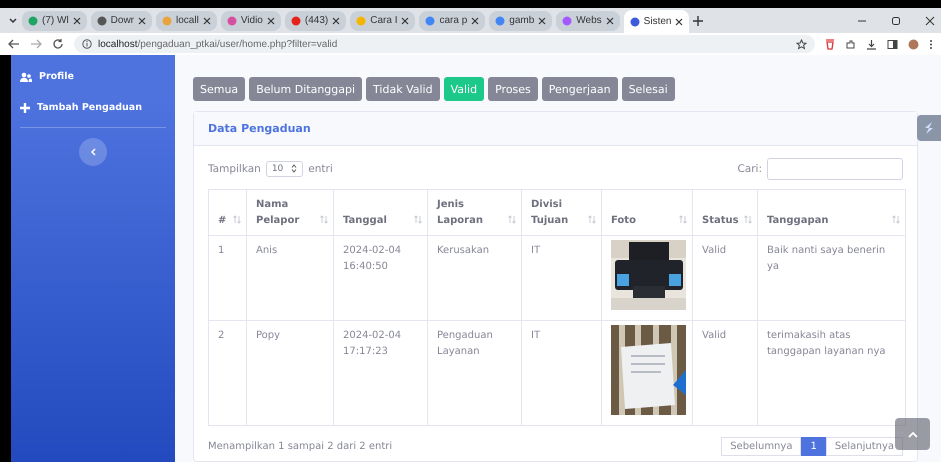 This screenshot has height=462, width=941. Describe the element at coordinates (381, 373) in the screenshot. I see `table-cell: 2024-02-04 17:17:23` at that location.